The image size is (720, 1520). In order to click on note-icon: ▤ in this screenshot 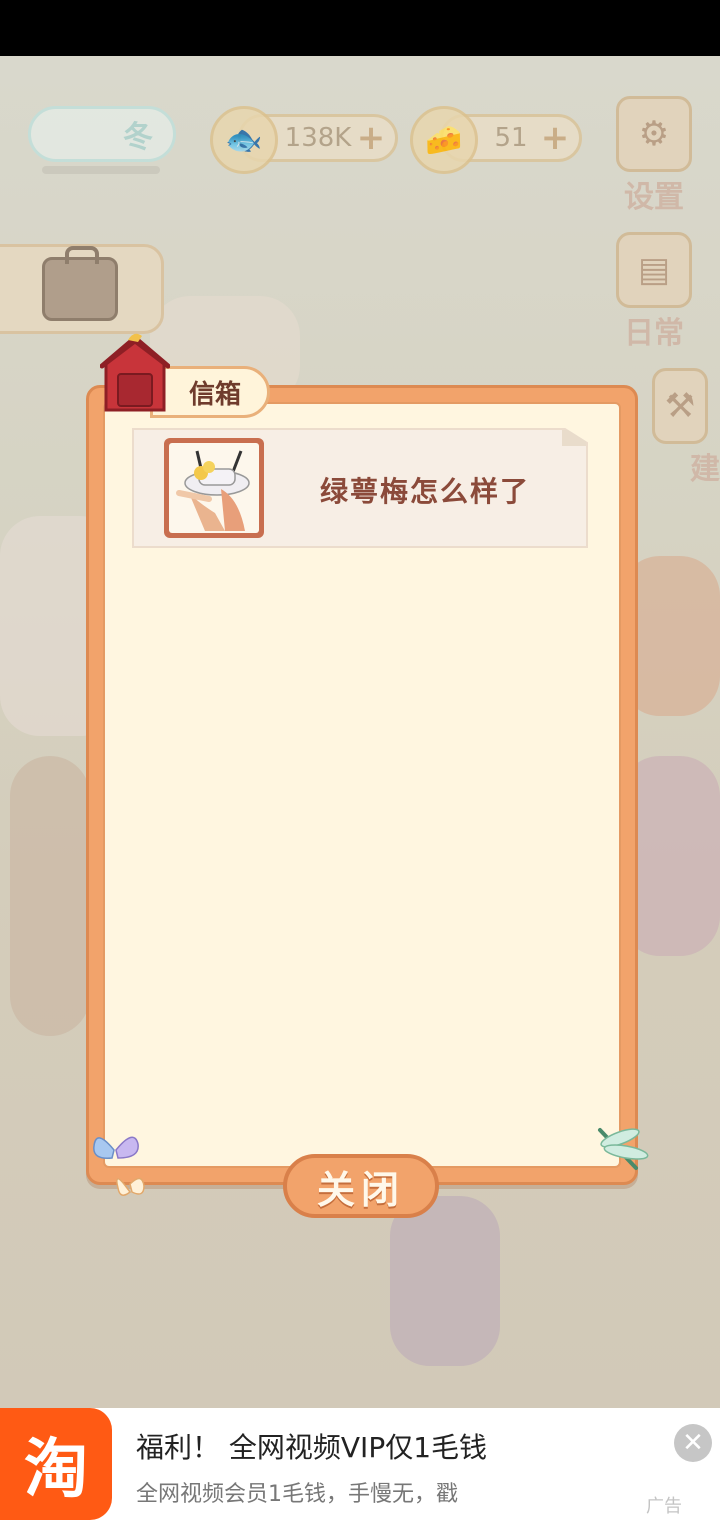, I will do `click(654, 270)`.